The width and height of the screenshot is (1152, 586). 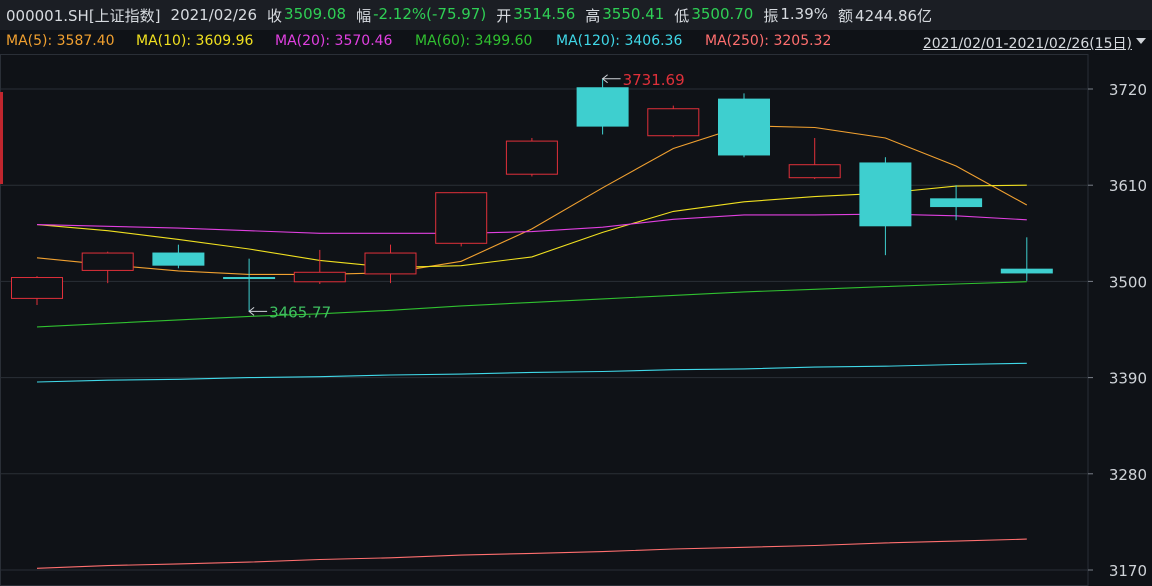 I want to click on amount-label: 额, so click(x=846, y=15).